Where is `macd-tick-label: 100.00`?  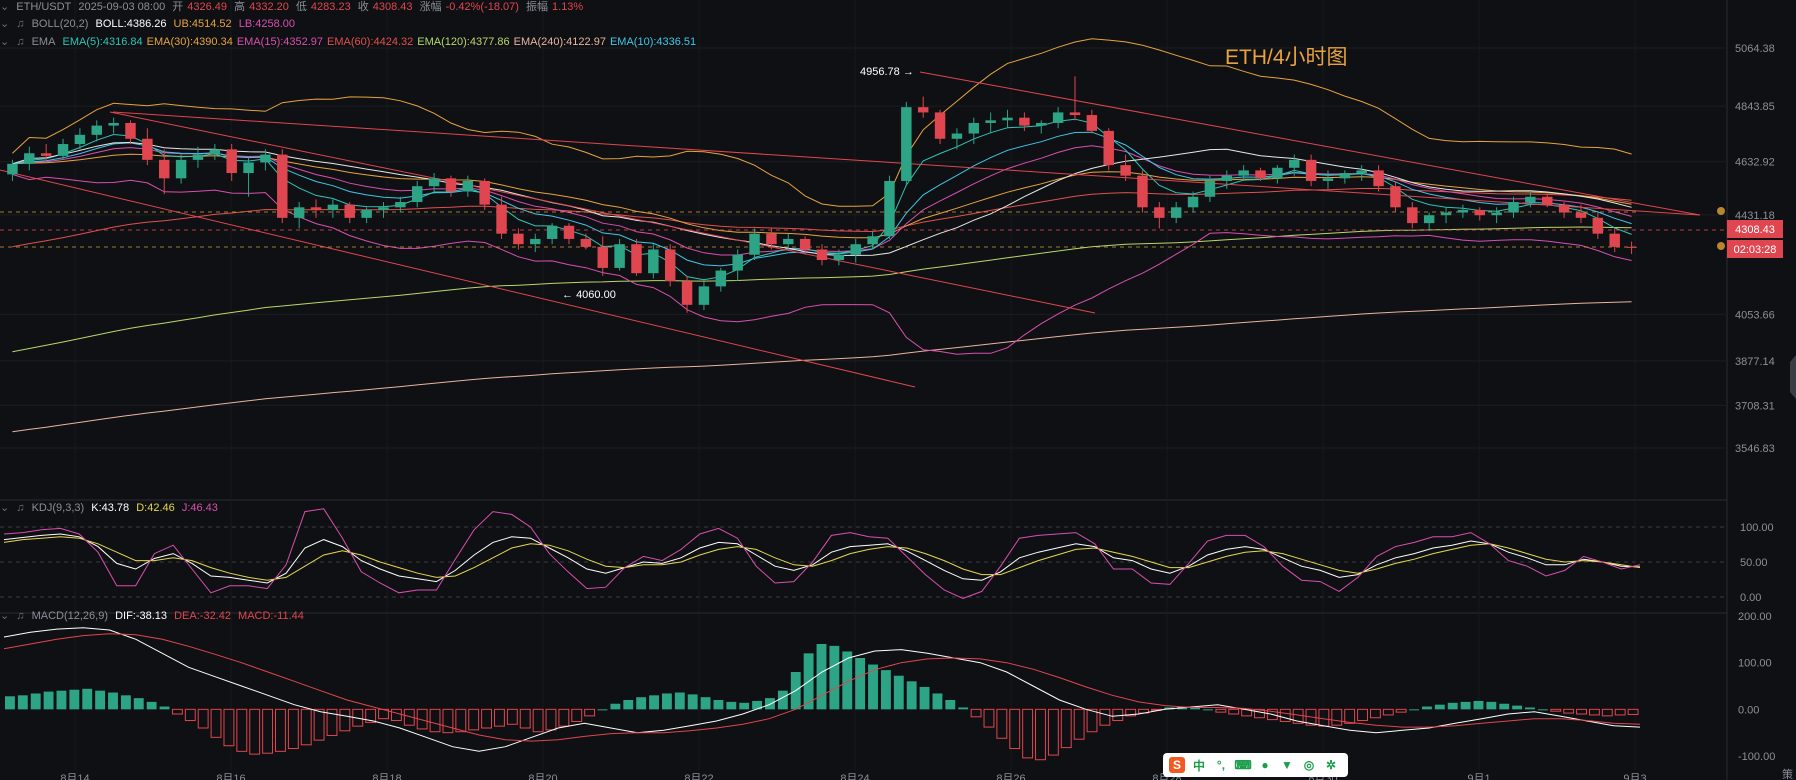 macd-tick-label: 100.00 is located at coordinates (1755, 664).